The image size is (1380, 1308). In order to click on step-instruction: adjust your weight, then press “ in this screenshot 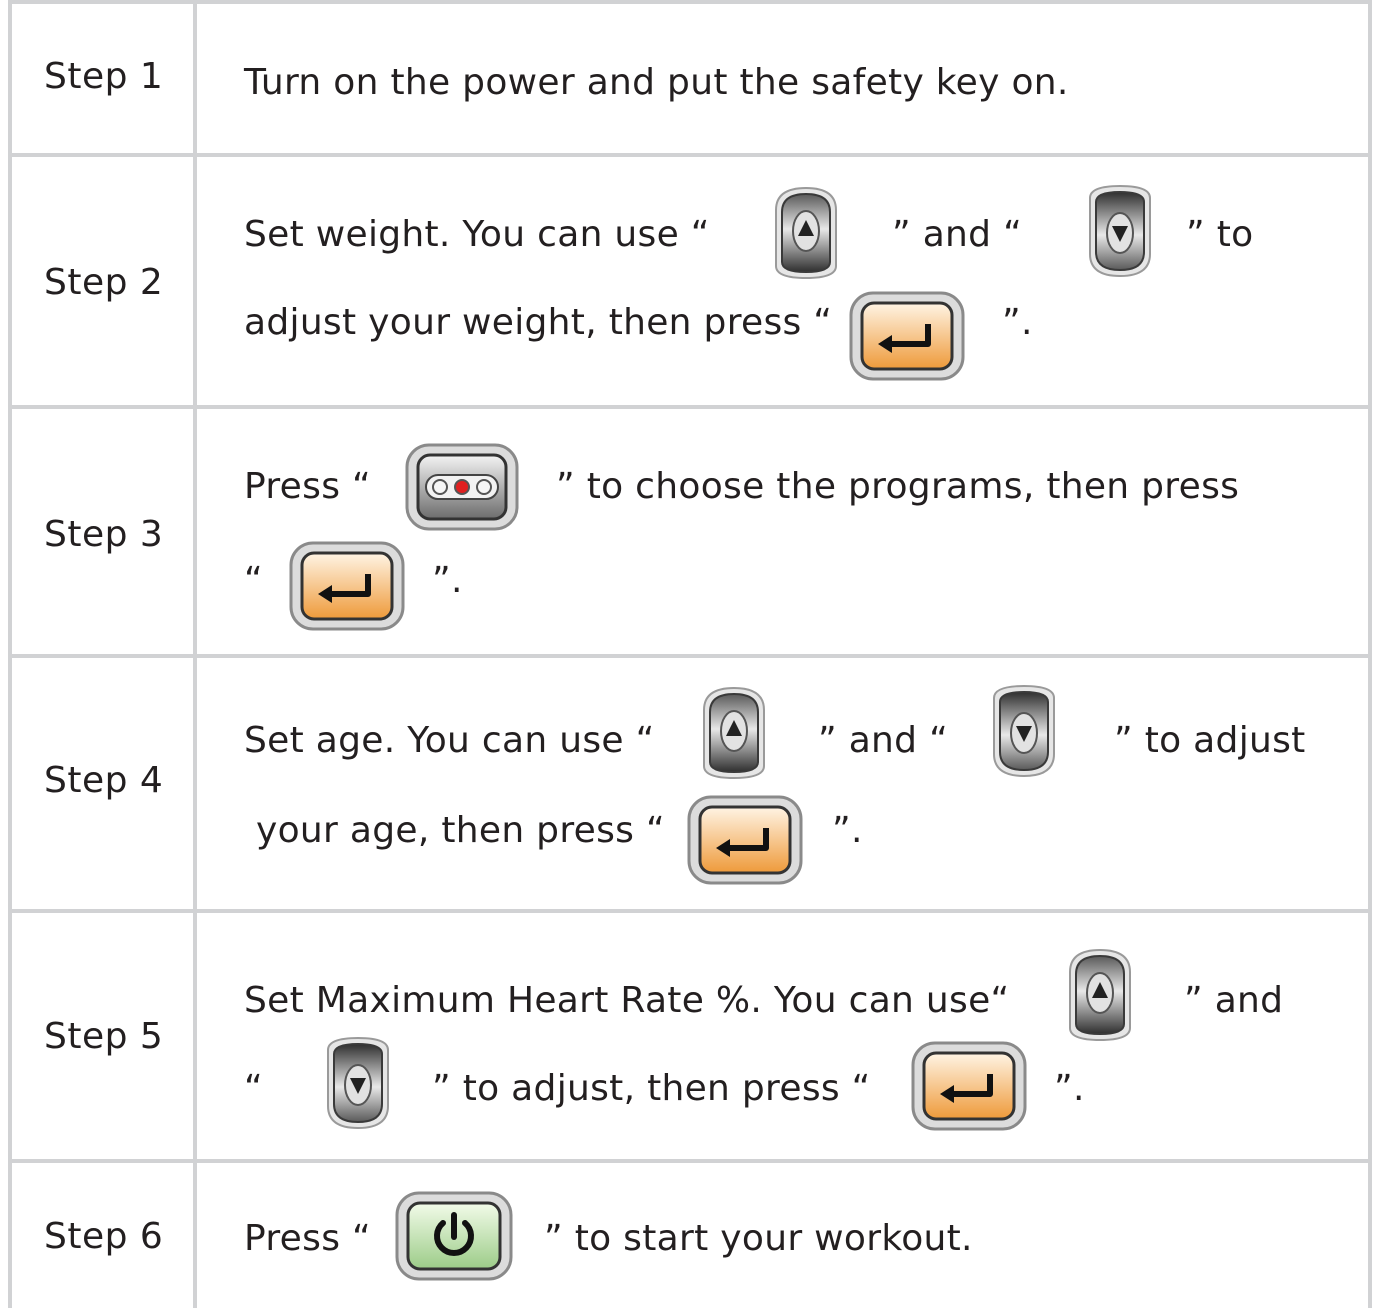, I will do `click(538, 322)`.